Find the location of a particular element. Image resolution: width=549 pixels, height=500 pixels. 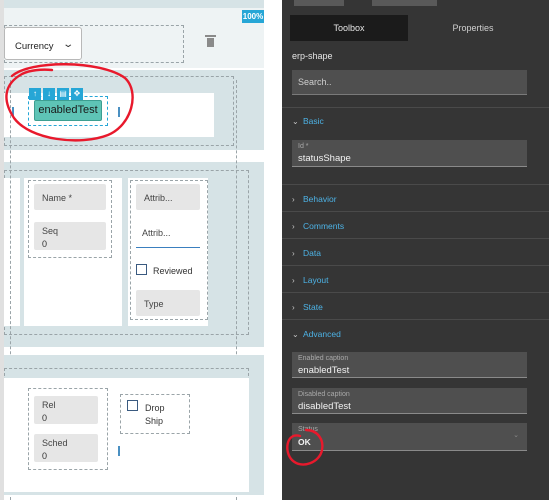

enabled-caption-field: Enabled caption enabledTest is located at coordinates (409, 365).